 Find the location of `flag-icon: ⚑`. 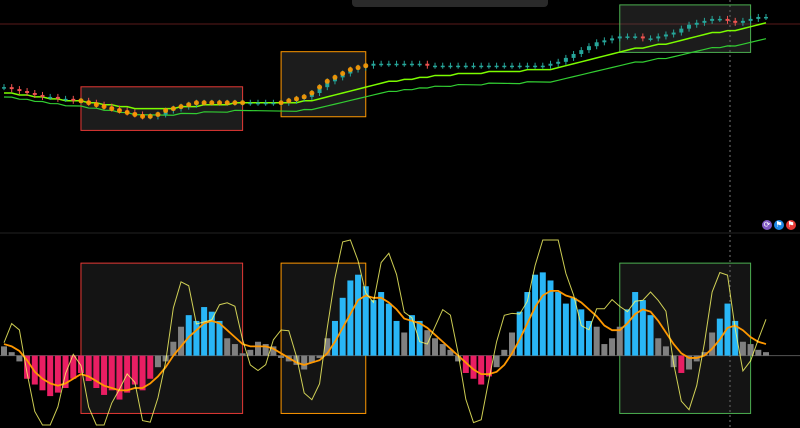

flag-icon: ⚑ is located at coordinates (779, 225).